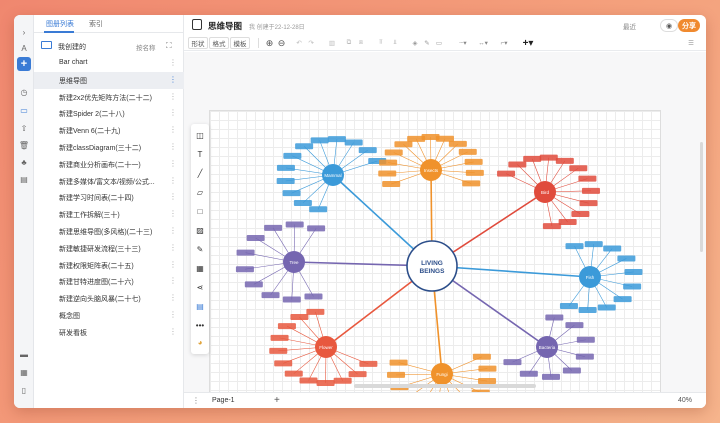 This screenshot has width=720, height=423. Describe the element at coordinates (200, 135) in the screenshot. I see `shape-tool-icon: ◫` at that location.